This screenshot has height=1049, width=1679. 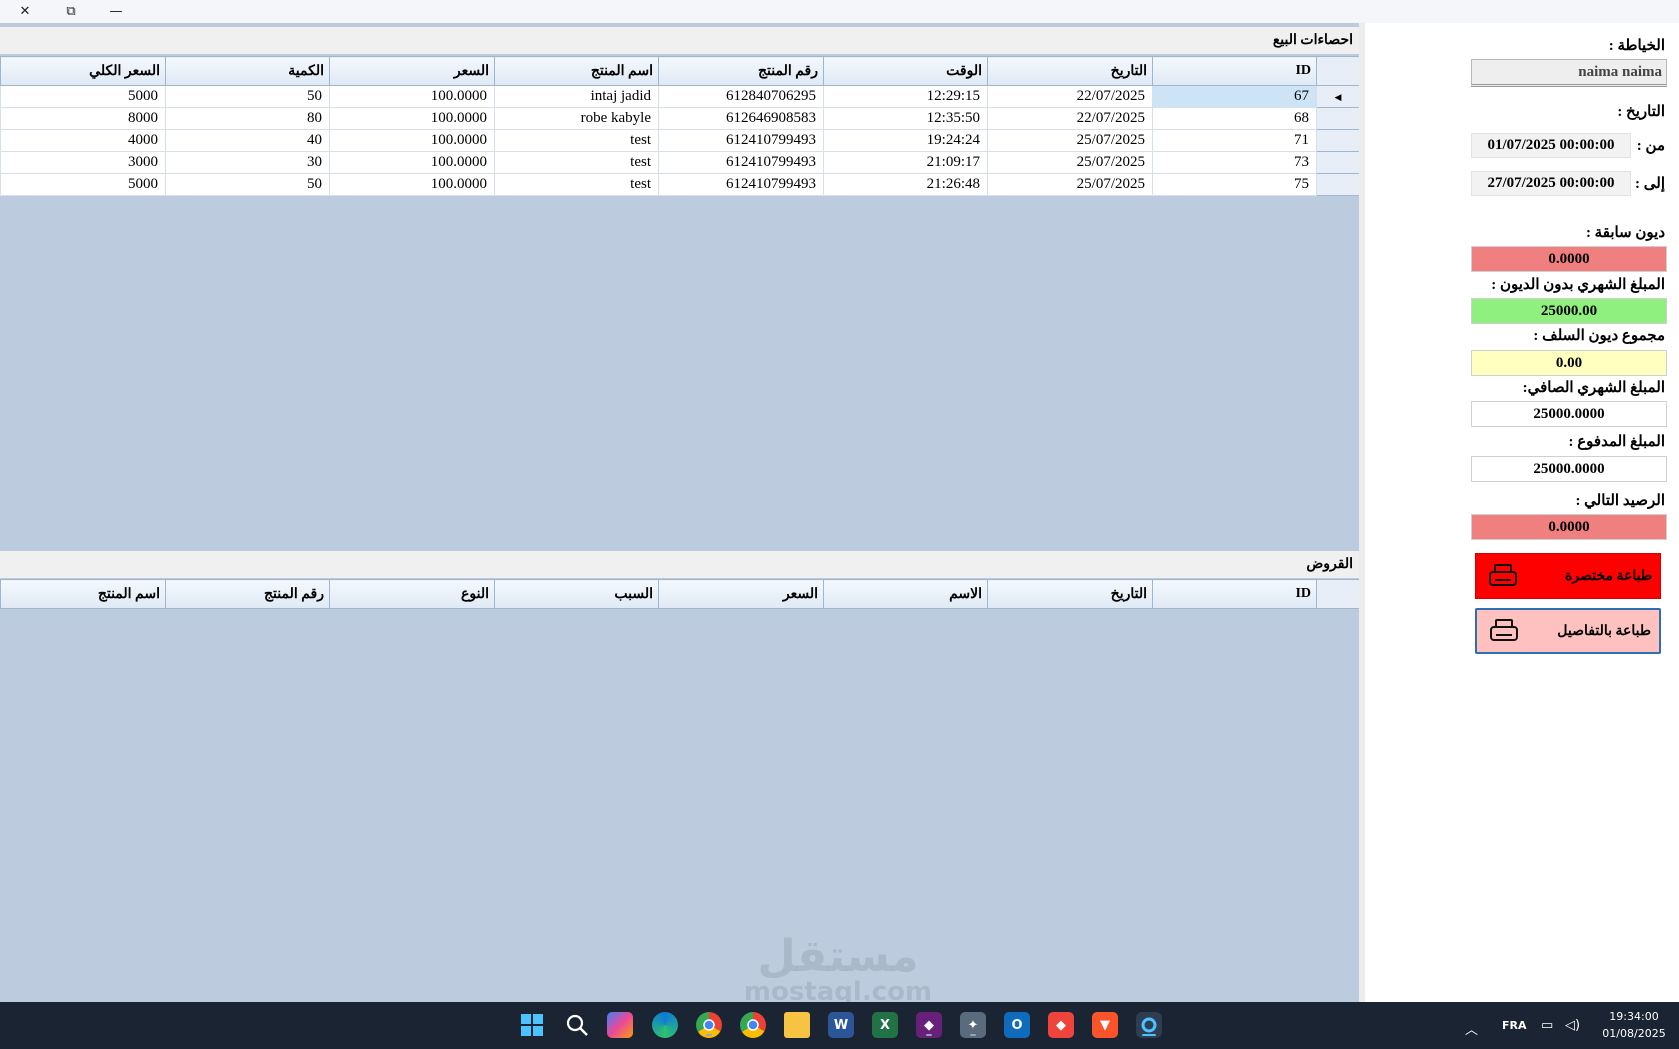 What do you see at coordinates (1234, 162) in the screenshot?
I see `cell-id: 73` at bounding box center [1234, 162].